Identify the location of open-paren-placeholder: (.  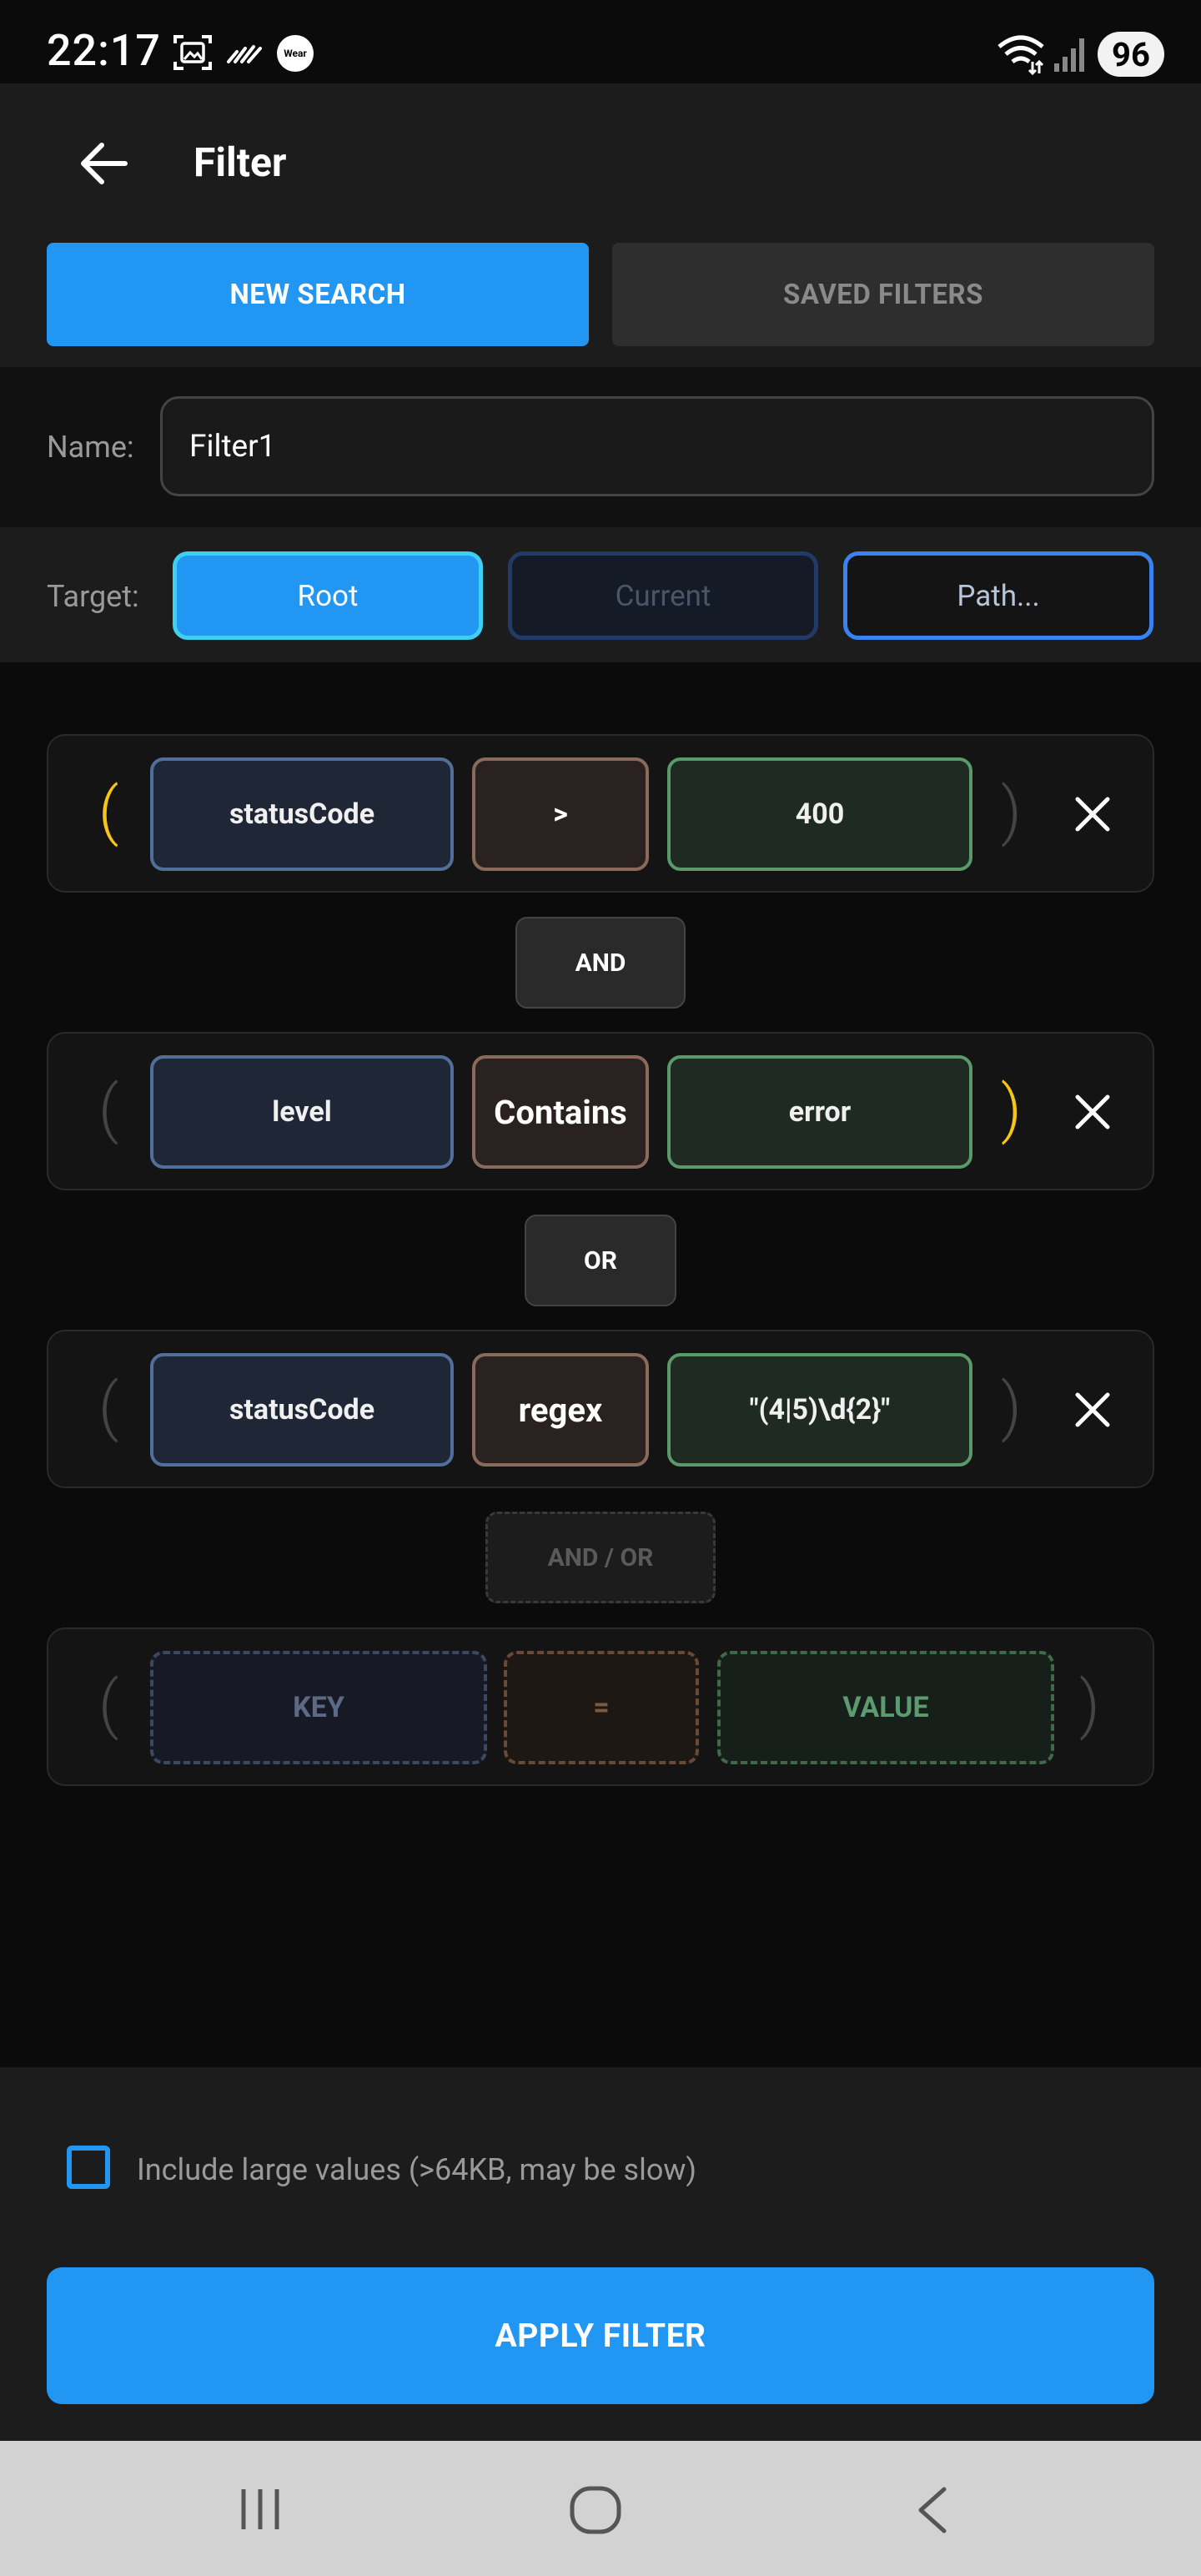
(109, 1704).